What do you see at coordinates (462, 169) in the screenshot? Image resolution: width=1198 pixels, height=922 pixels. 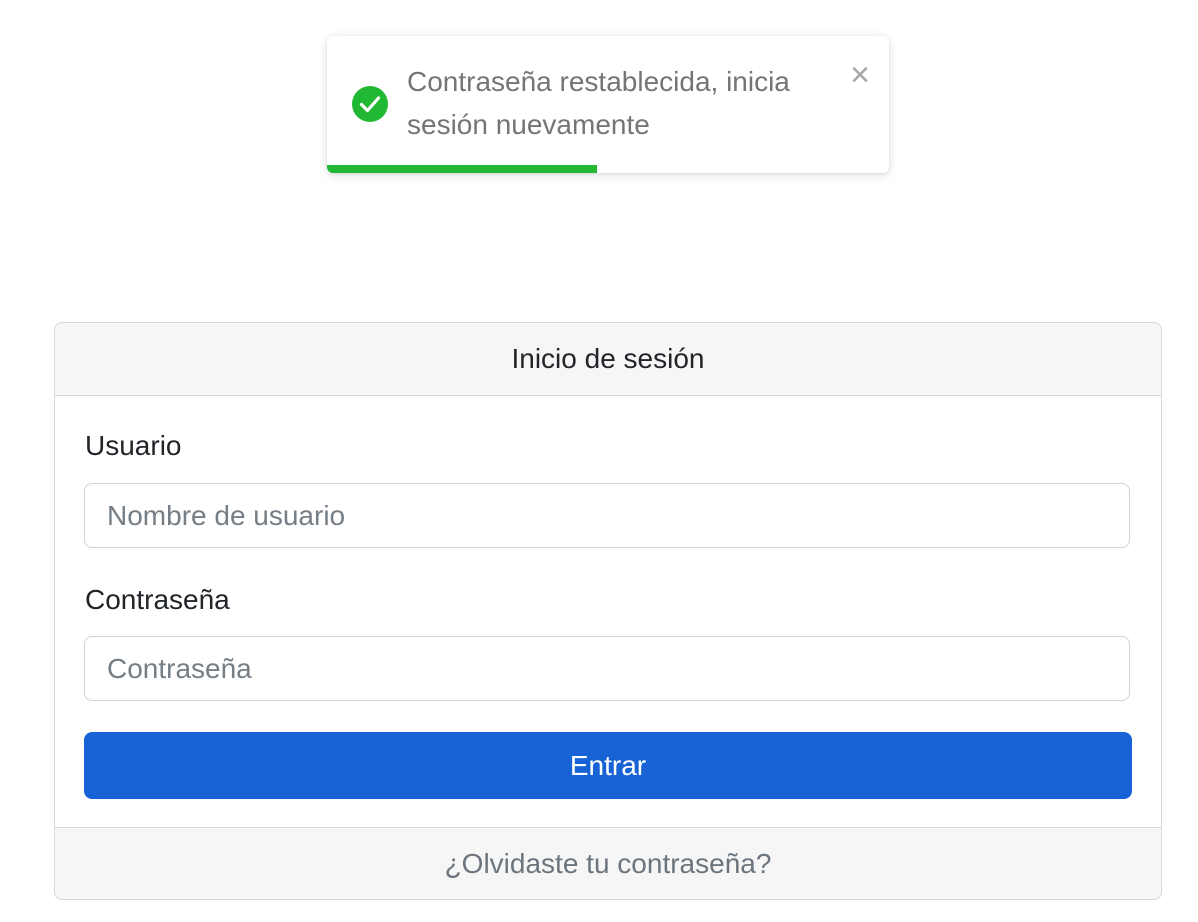 I see `toast-progress-fill` at bounding box center [462, 169].